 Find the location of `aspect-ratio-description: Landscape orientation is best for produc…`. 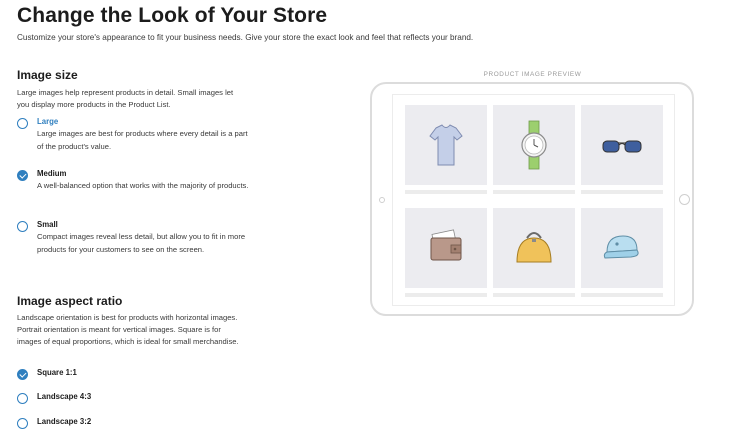

aspect-ratio-description: Landscape orientation is best for produc… is located at coordinates (128, 329).